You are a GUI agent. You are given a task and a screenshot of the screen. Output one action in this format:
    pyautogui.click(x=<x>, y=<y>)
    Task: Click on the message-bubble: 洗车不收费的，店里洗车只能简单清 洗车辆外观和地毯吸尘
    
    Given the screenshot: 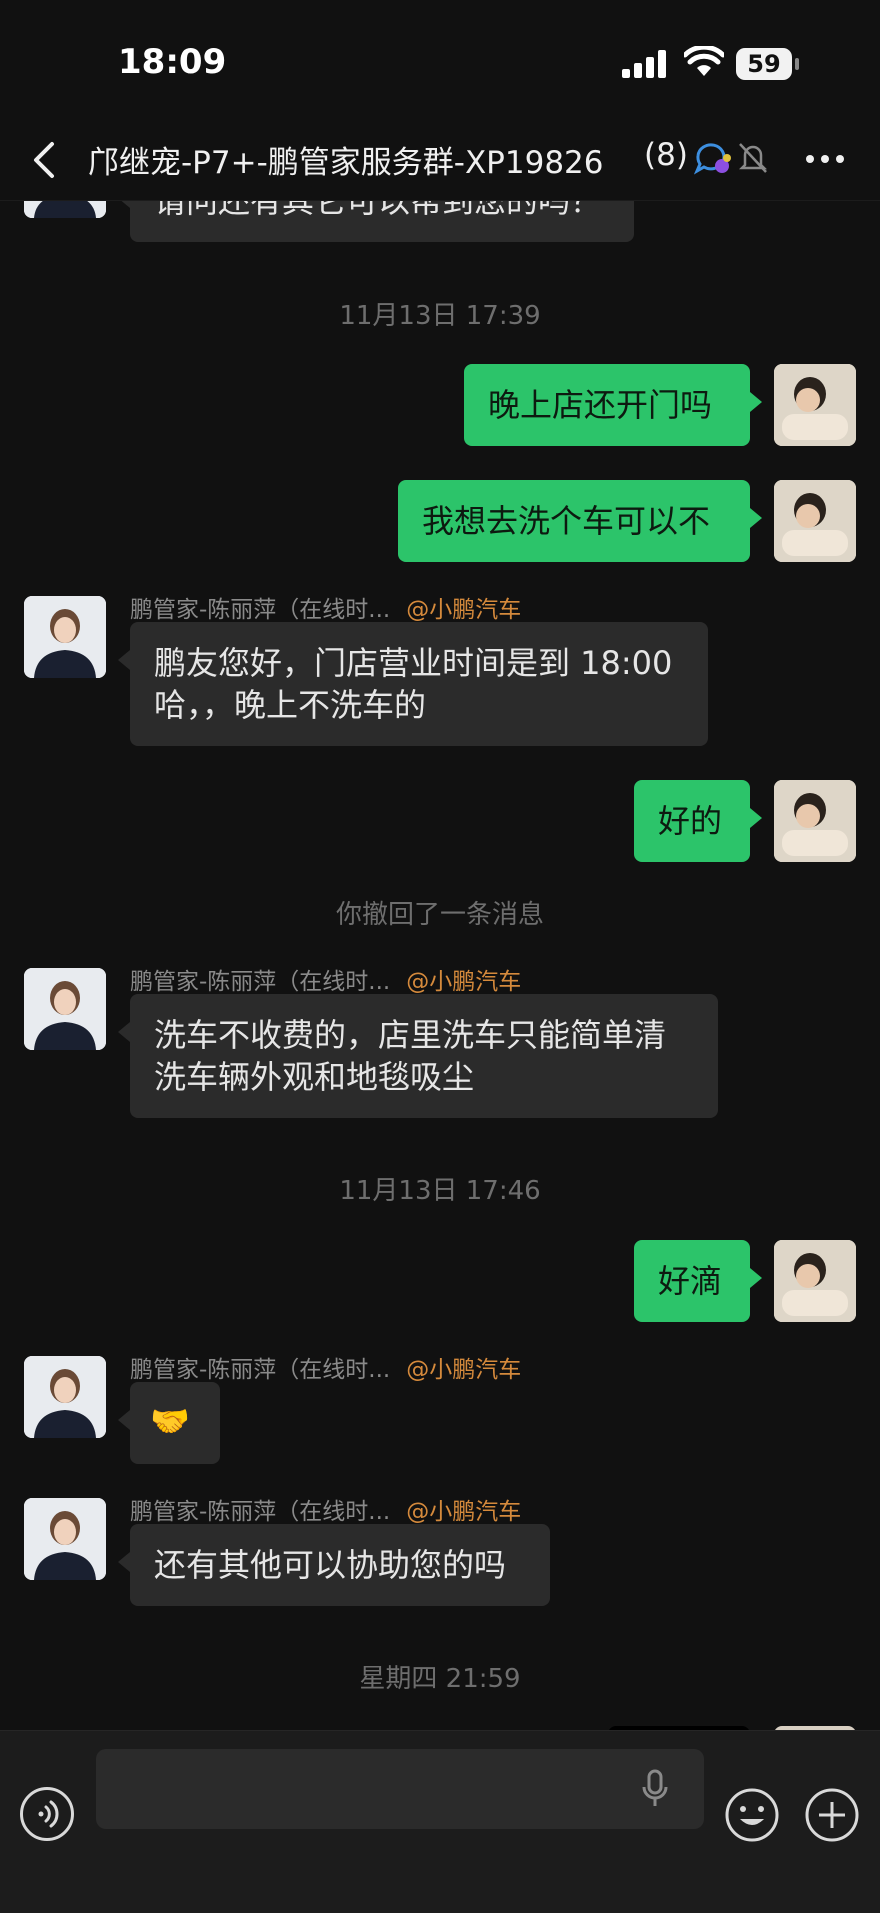 What is the action you would take?
    pyautogui.click(x=418, y=1056)
    